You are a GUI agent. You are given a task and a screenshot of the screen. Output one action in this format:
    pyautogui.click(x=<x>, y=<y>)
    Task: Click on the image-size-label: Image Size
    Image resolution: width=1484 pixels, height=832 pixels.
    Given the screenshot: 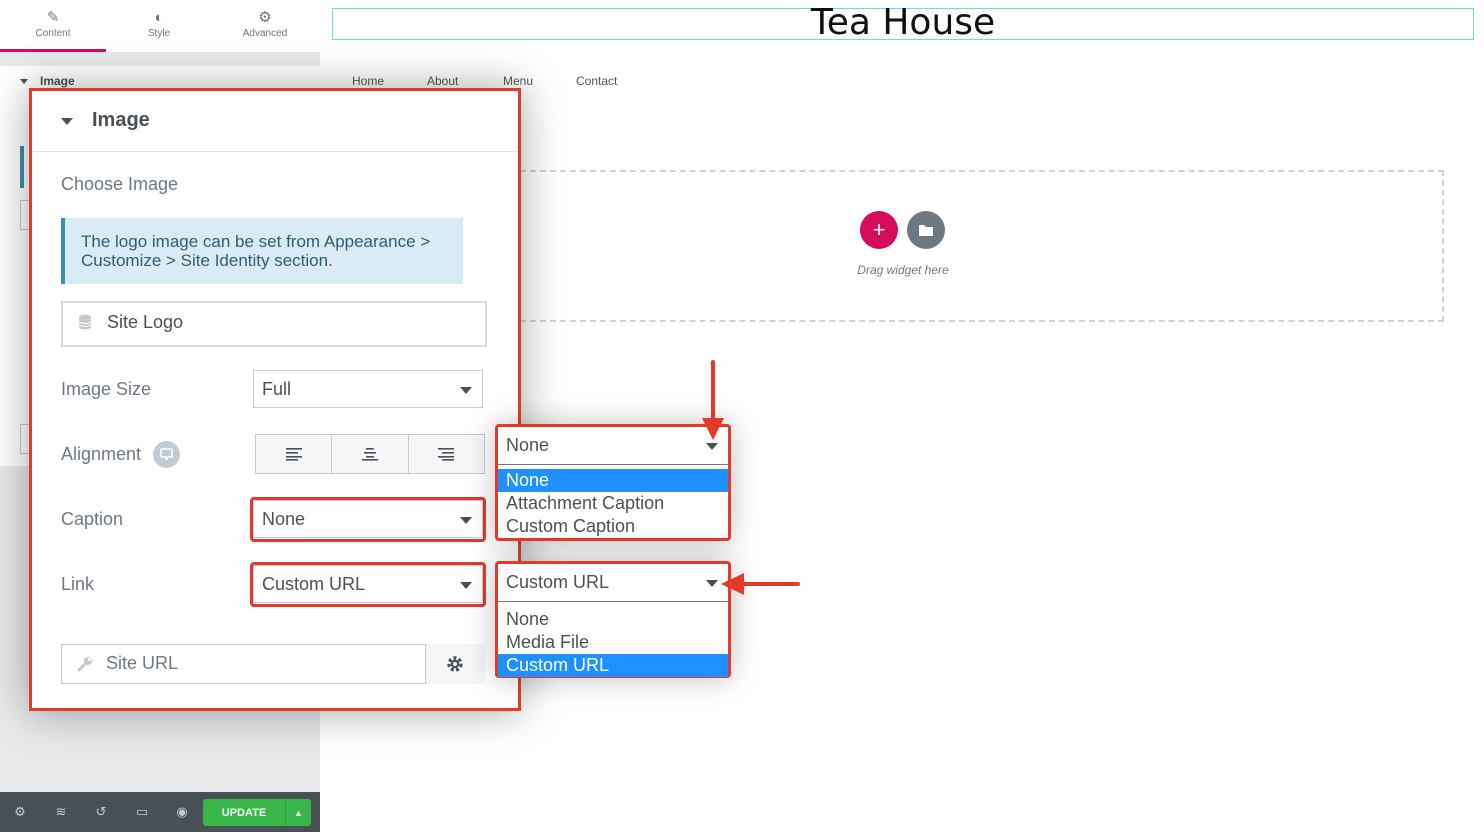 What is the action you would take?
    pyautogui.click(x=106, y=389)
    